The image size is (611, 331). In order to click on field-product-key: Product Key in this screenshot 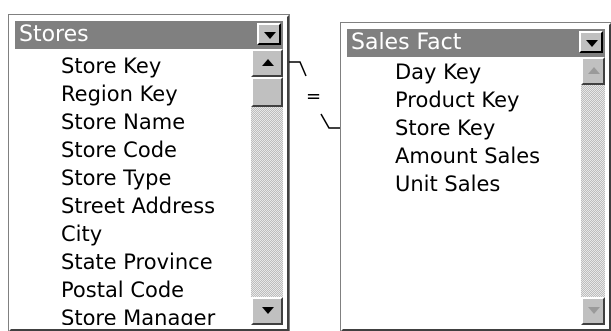, I will do `click(464, 100)`.